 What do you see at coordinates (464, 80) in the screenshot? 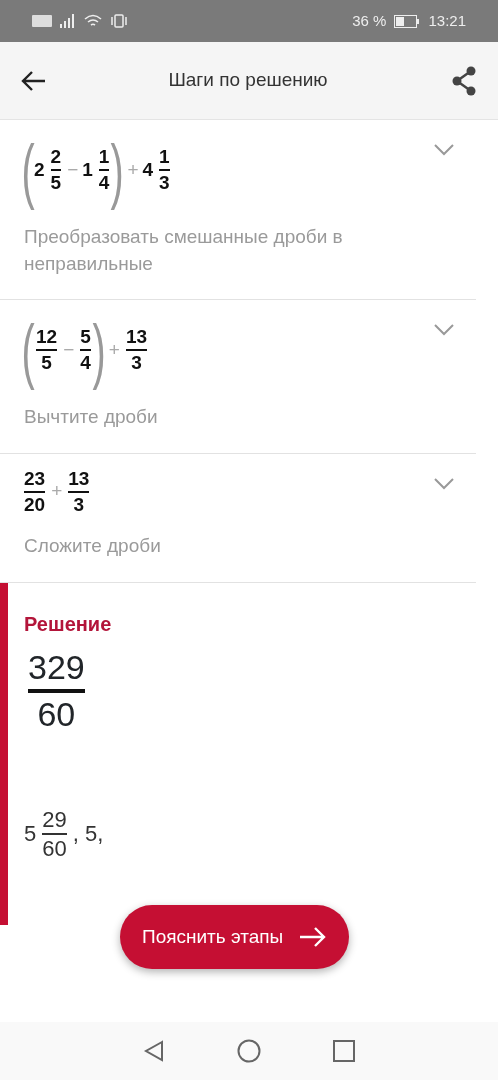
I see `share-icon` at bounding box center [464, 80].